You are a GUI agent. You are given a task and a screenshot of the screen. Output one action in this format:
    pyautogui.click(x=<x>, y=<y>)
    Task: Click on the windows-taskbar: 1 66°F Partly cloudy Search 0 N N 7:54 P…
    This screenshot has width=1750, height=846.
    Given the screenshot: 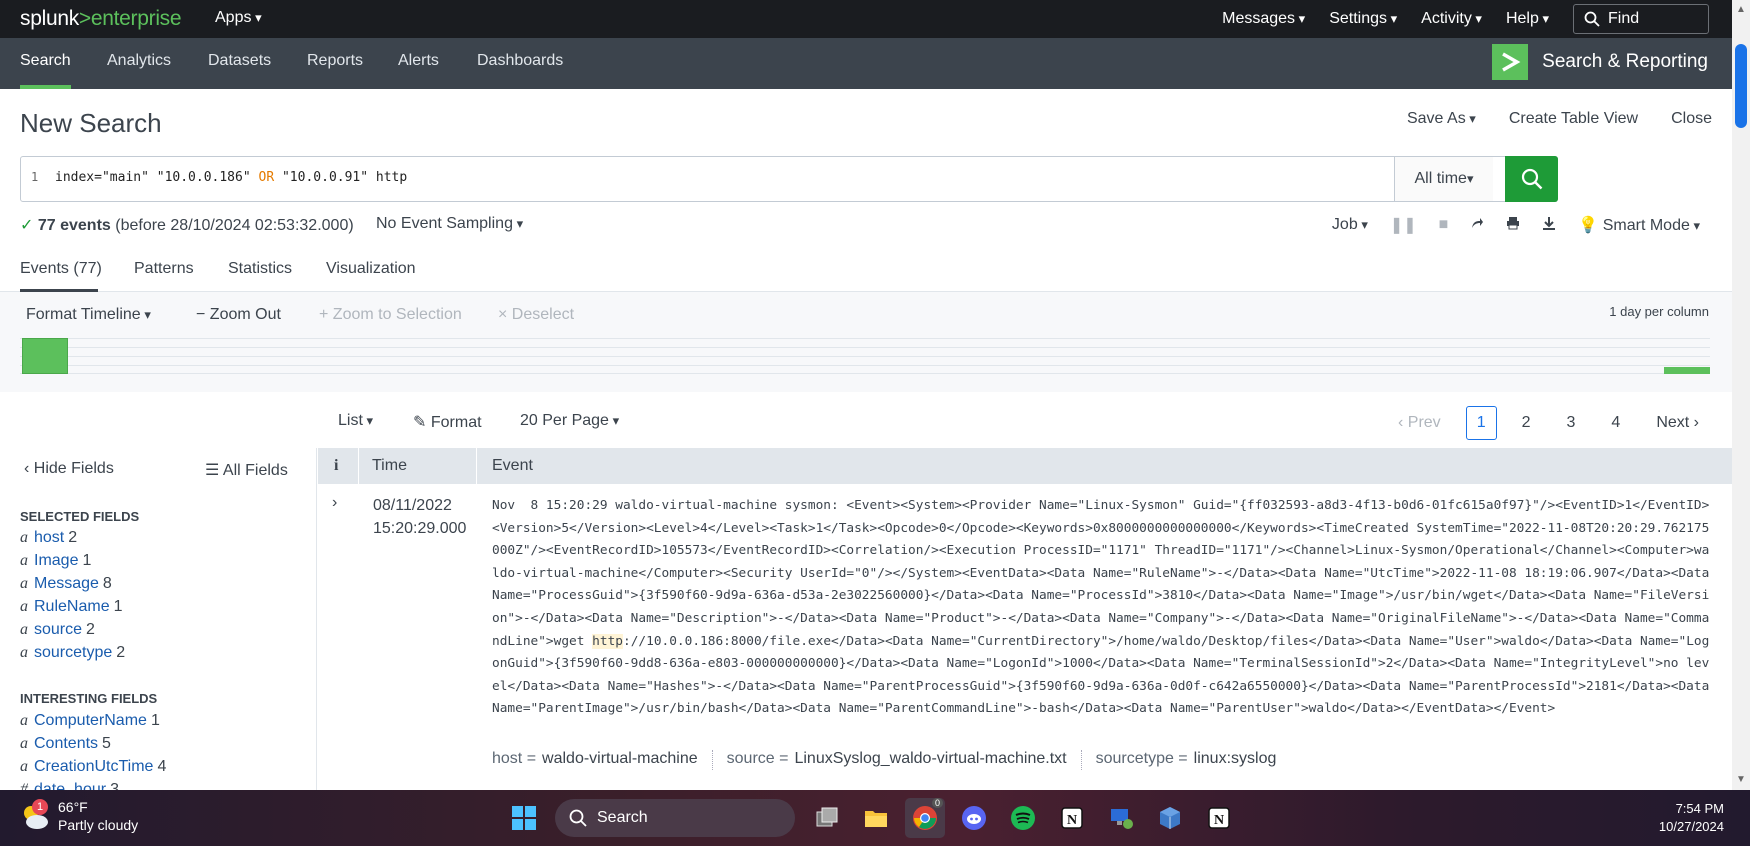 What is the action you would take?
    pyautogui.click(x=875, y=818)
    